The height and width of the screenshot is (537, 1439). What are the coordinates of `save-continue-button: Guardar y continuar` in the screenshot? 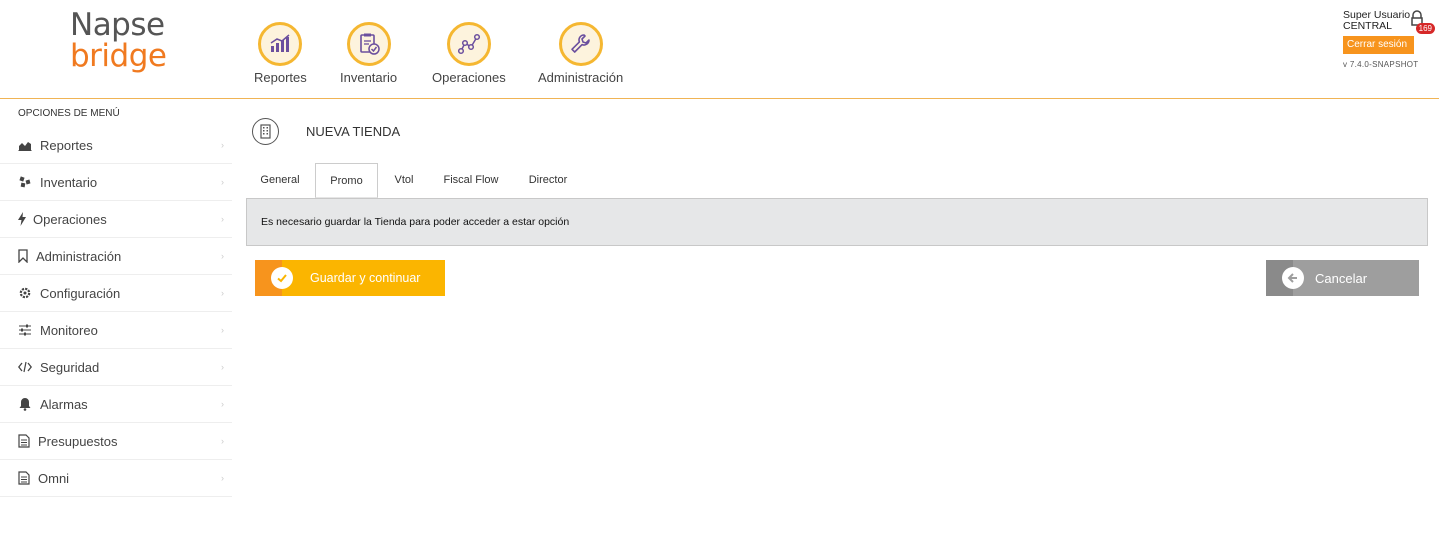 It's located at (350, 278).